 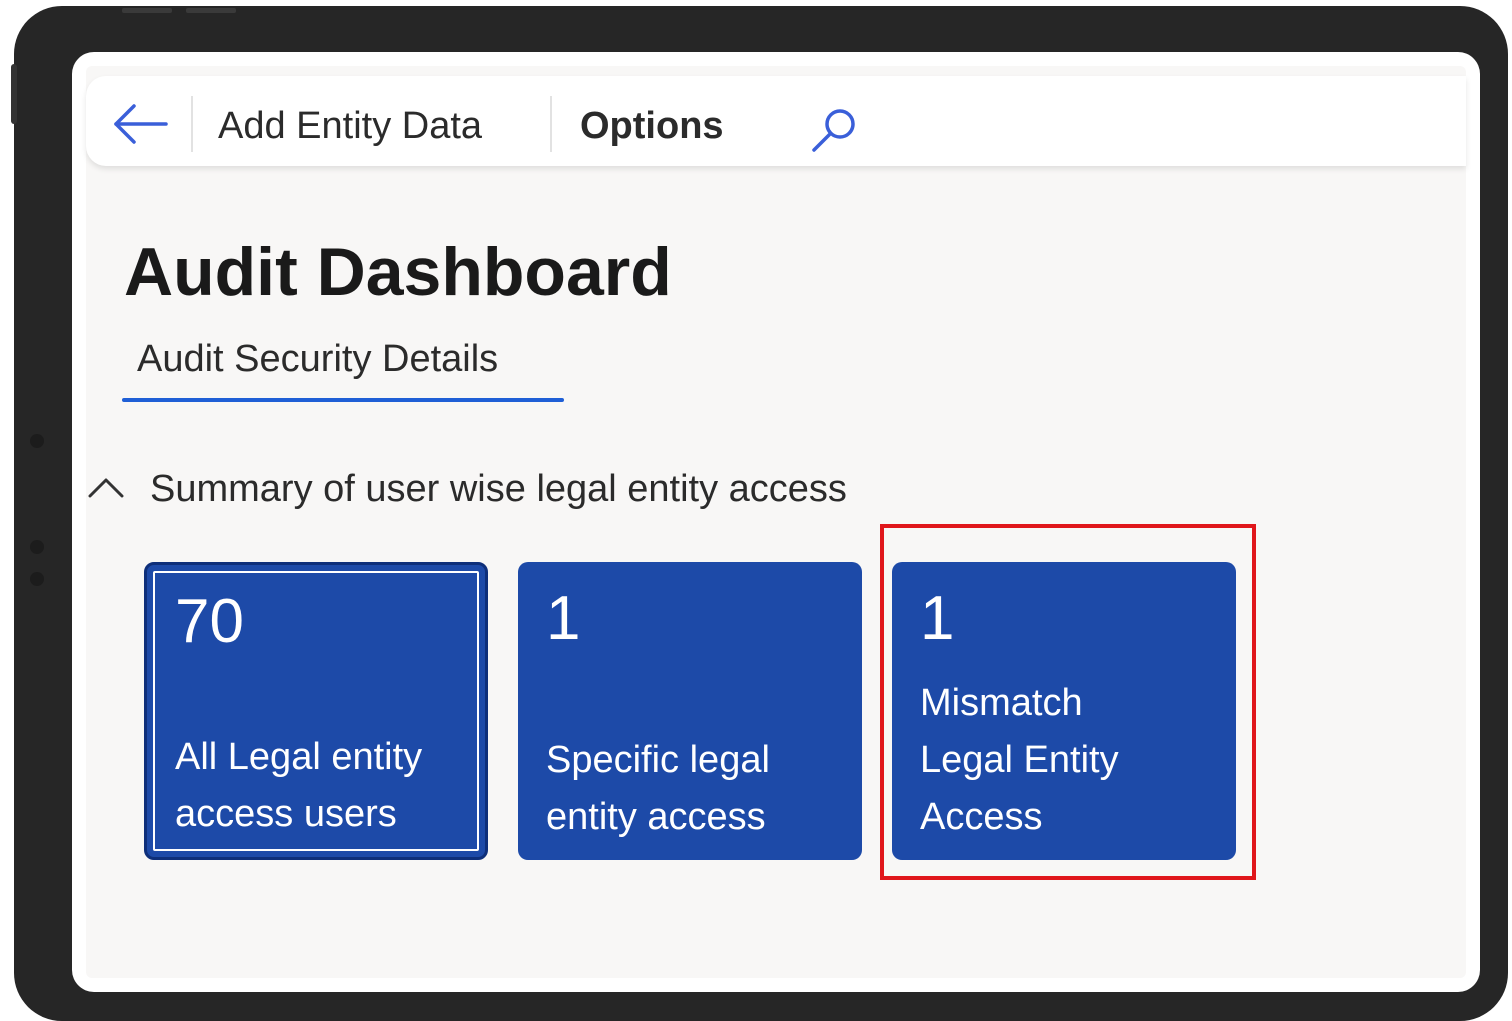 I want to click on search-button, so click(x=834, y=131).